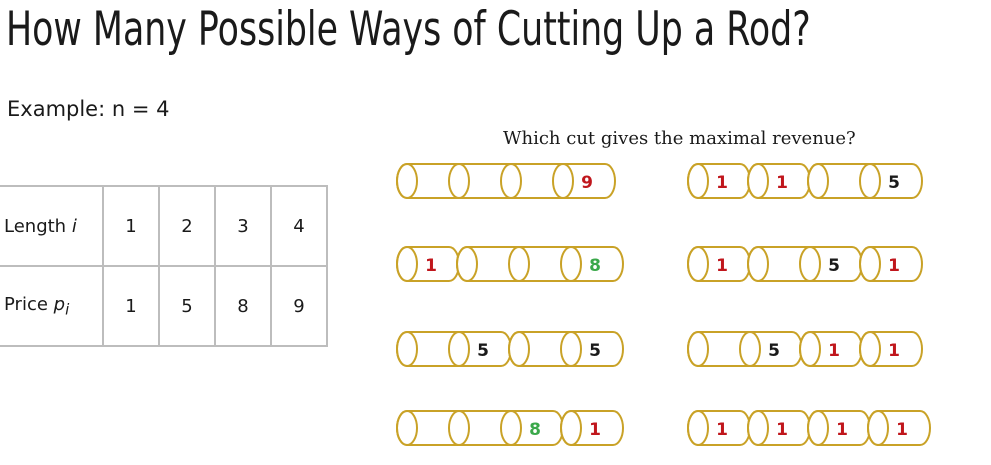  Describe the element at coordinates (805, 349) in the screenshot. I see `rod-cutting: 5 1 1` at that location.